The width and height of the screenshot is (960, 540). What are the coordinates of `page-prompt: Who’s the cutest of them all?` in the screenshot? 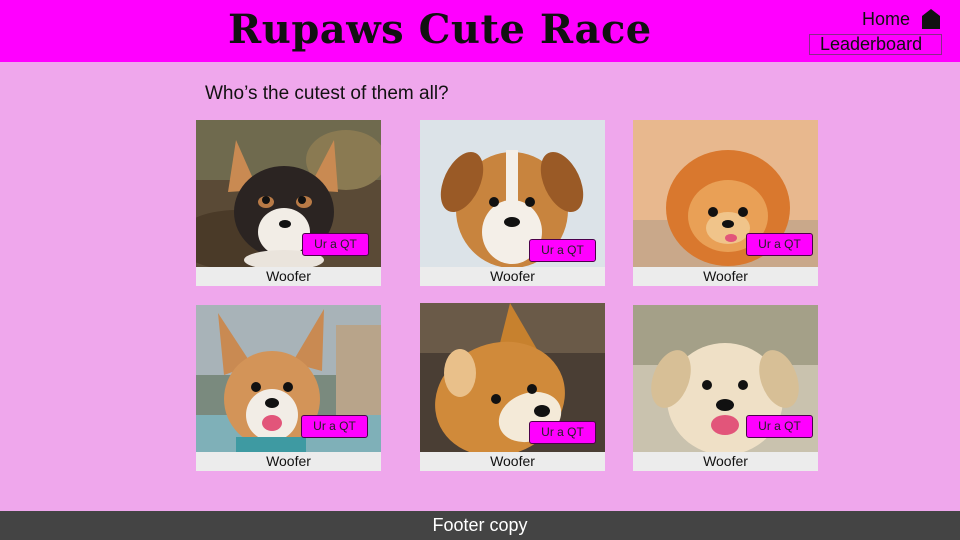 It's located at (327, 93).